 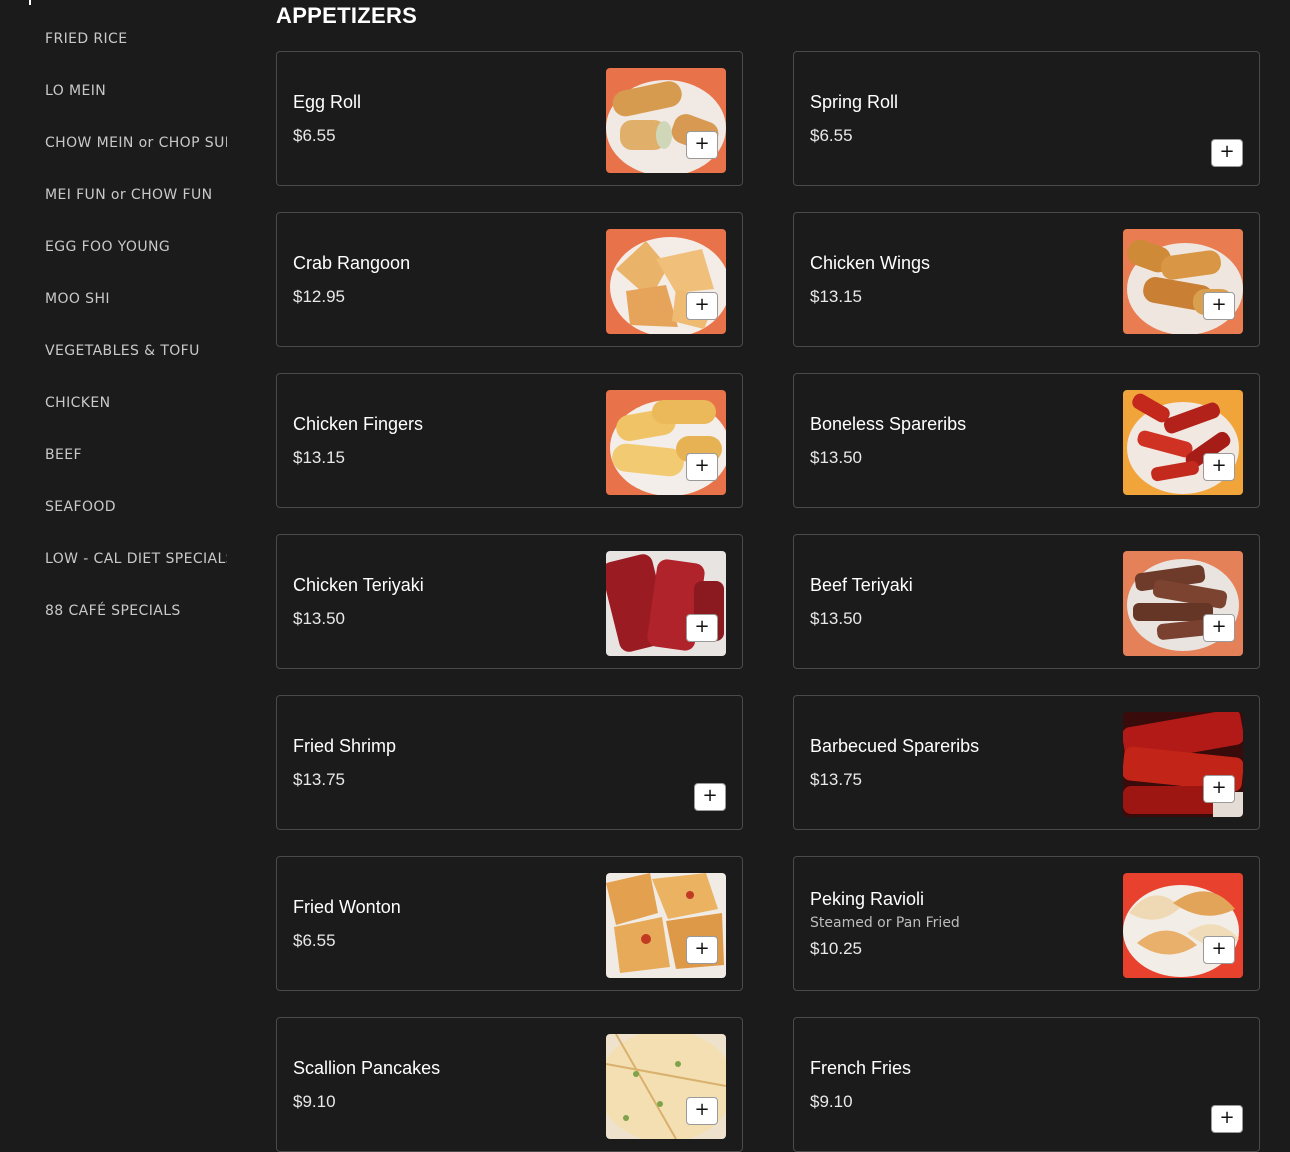 What do you see at coordinates (319, 296) in the screenshot?
I see `menu-item-price: $12.95` at bounding box center [319, 296].